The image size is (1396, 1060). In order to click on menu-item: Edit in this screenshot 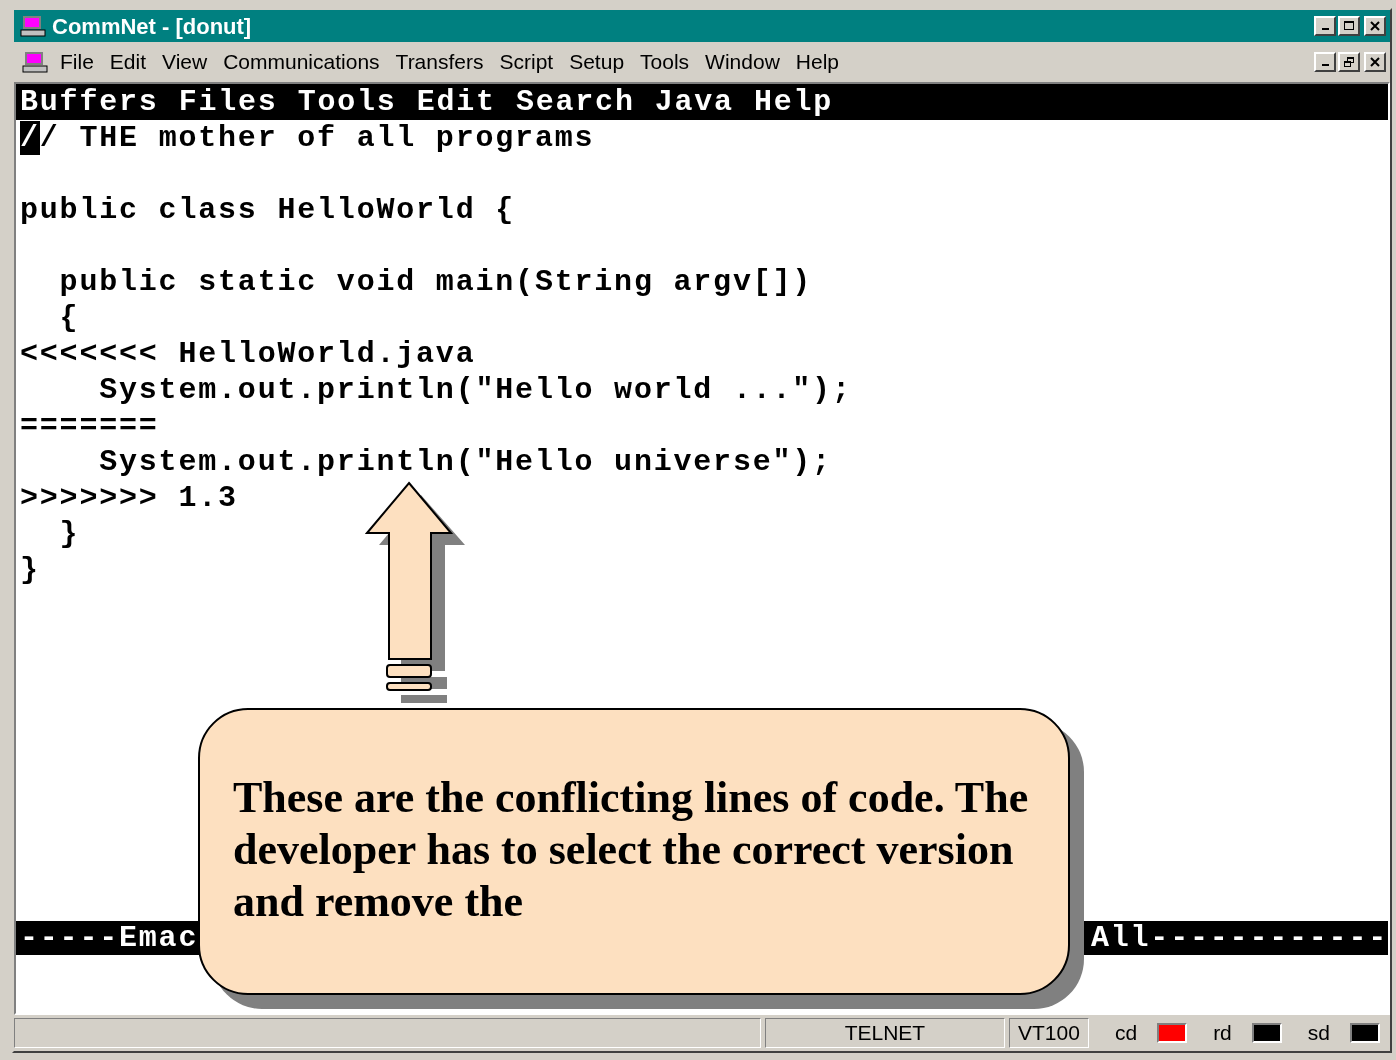, I will do `click(128, 62)`.